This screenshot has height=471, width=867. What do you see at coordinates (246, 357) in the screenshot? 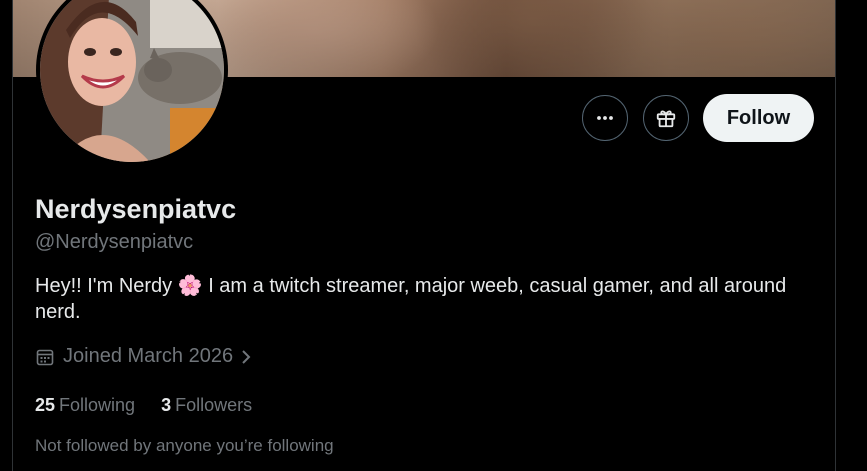
I see `chevron-right-icon` at bounding box center [246, 357].